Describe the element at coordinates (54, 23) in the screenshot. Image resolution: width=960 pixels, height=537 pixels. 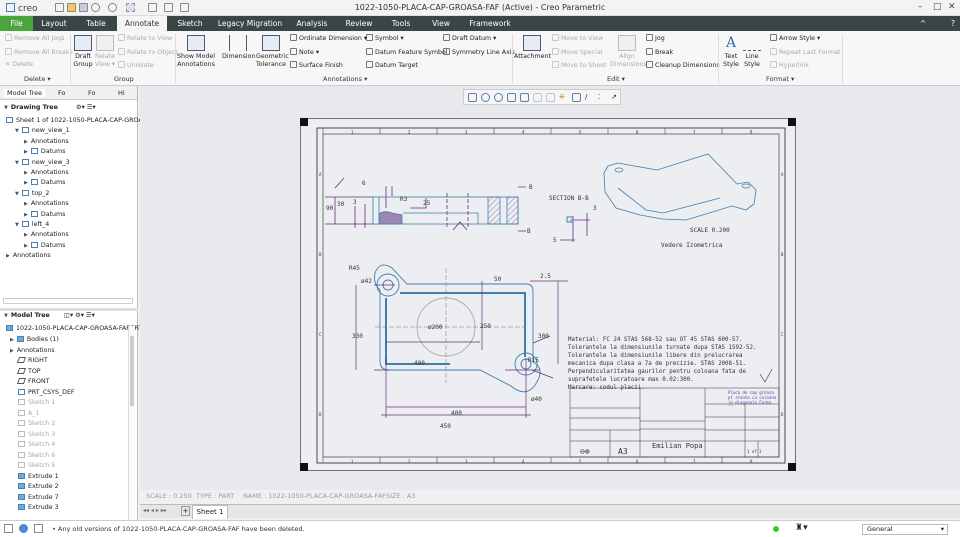
I see `tab-layout: Layout` at that location.